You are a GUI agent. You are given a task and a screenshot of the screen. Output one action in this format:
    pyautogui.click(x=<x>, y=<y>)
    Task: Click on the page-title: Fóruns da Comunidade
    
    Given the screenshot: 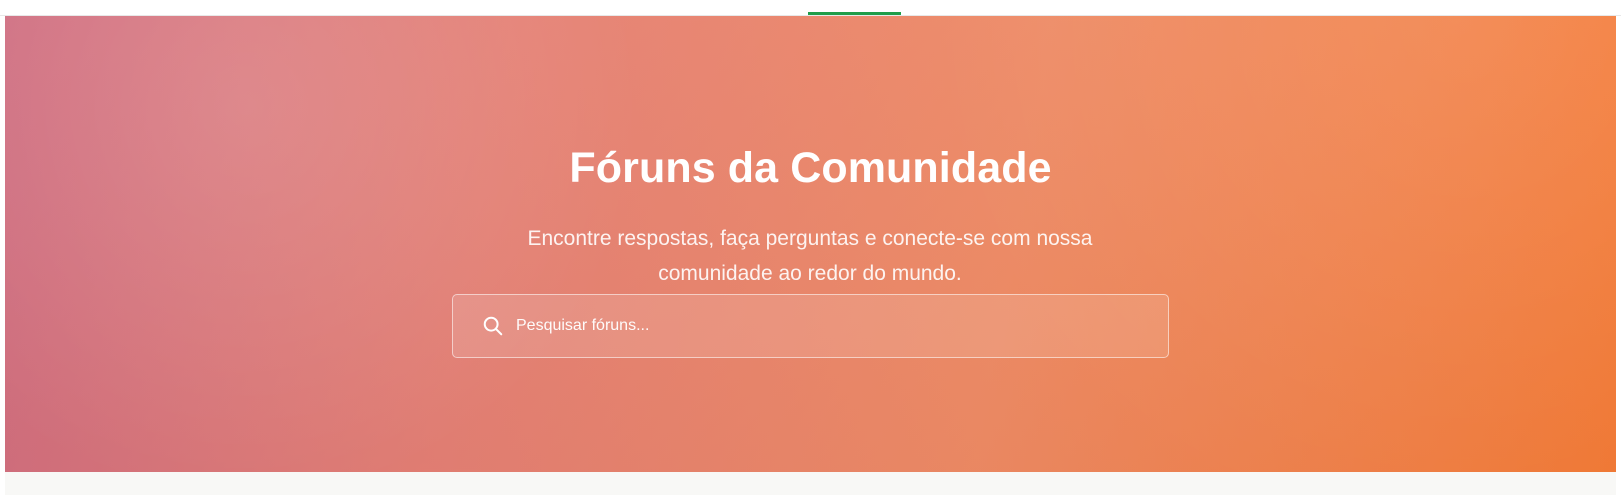 What is the action you would take?
    pyautogui.click(x=810, y=167)
    